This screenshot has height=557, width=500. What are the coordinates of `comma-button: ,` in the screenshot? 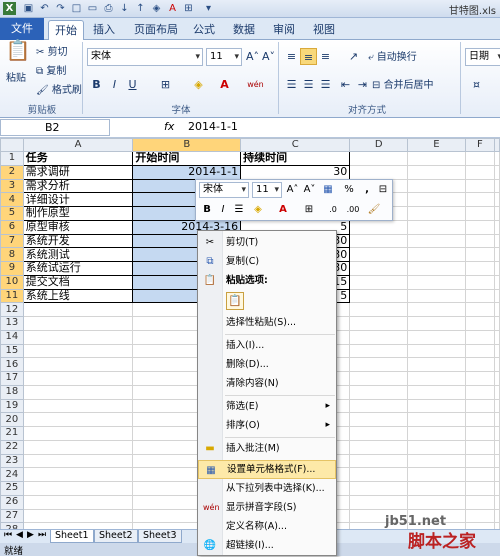 It's located at (367, 189).